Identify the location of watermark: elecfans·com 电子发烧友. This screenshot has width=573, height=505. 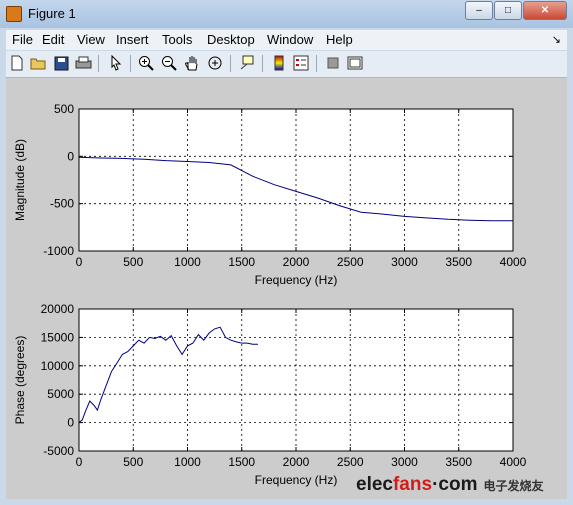
(461, 485).